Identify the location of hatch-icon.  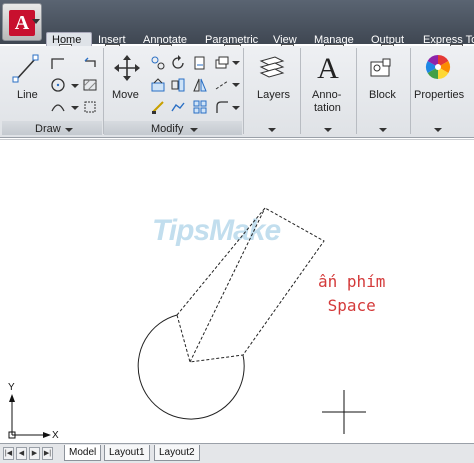
(90, 85).